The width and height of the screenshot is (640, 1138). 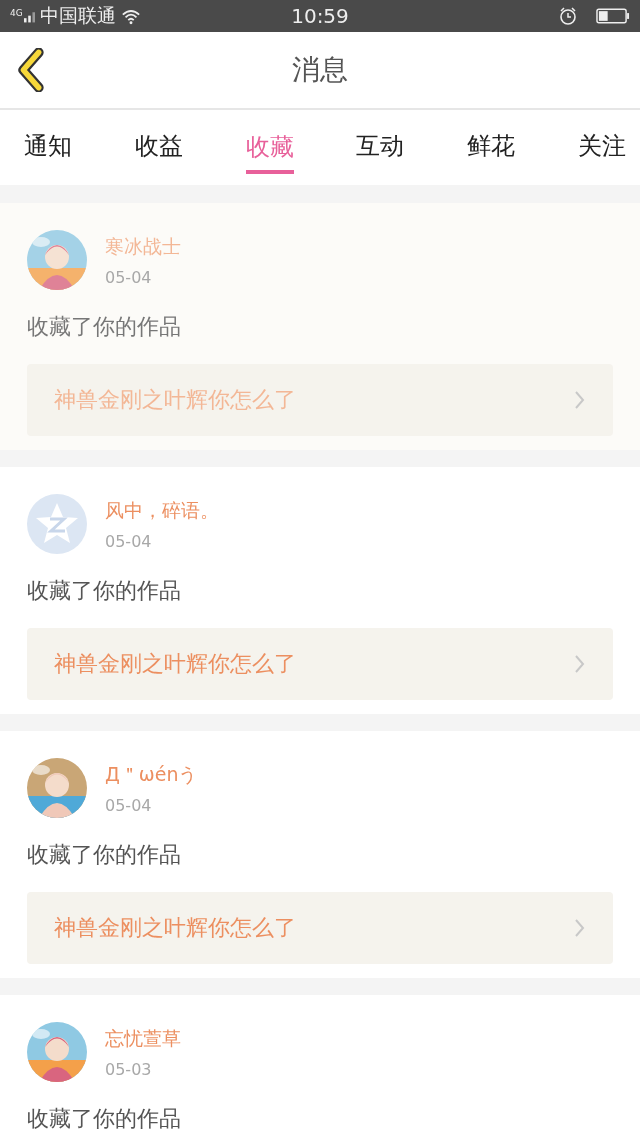 I want to click on battery-icon, so click(x=613, y=16).